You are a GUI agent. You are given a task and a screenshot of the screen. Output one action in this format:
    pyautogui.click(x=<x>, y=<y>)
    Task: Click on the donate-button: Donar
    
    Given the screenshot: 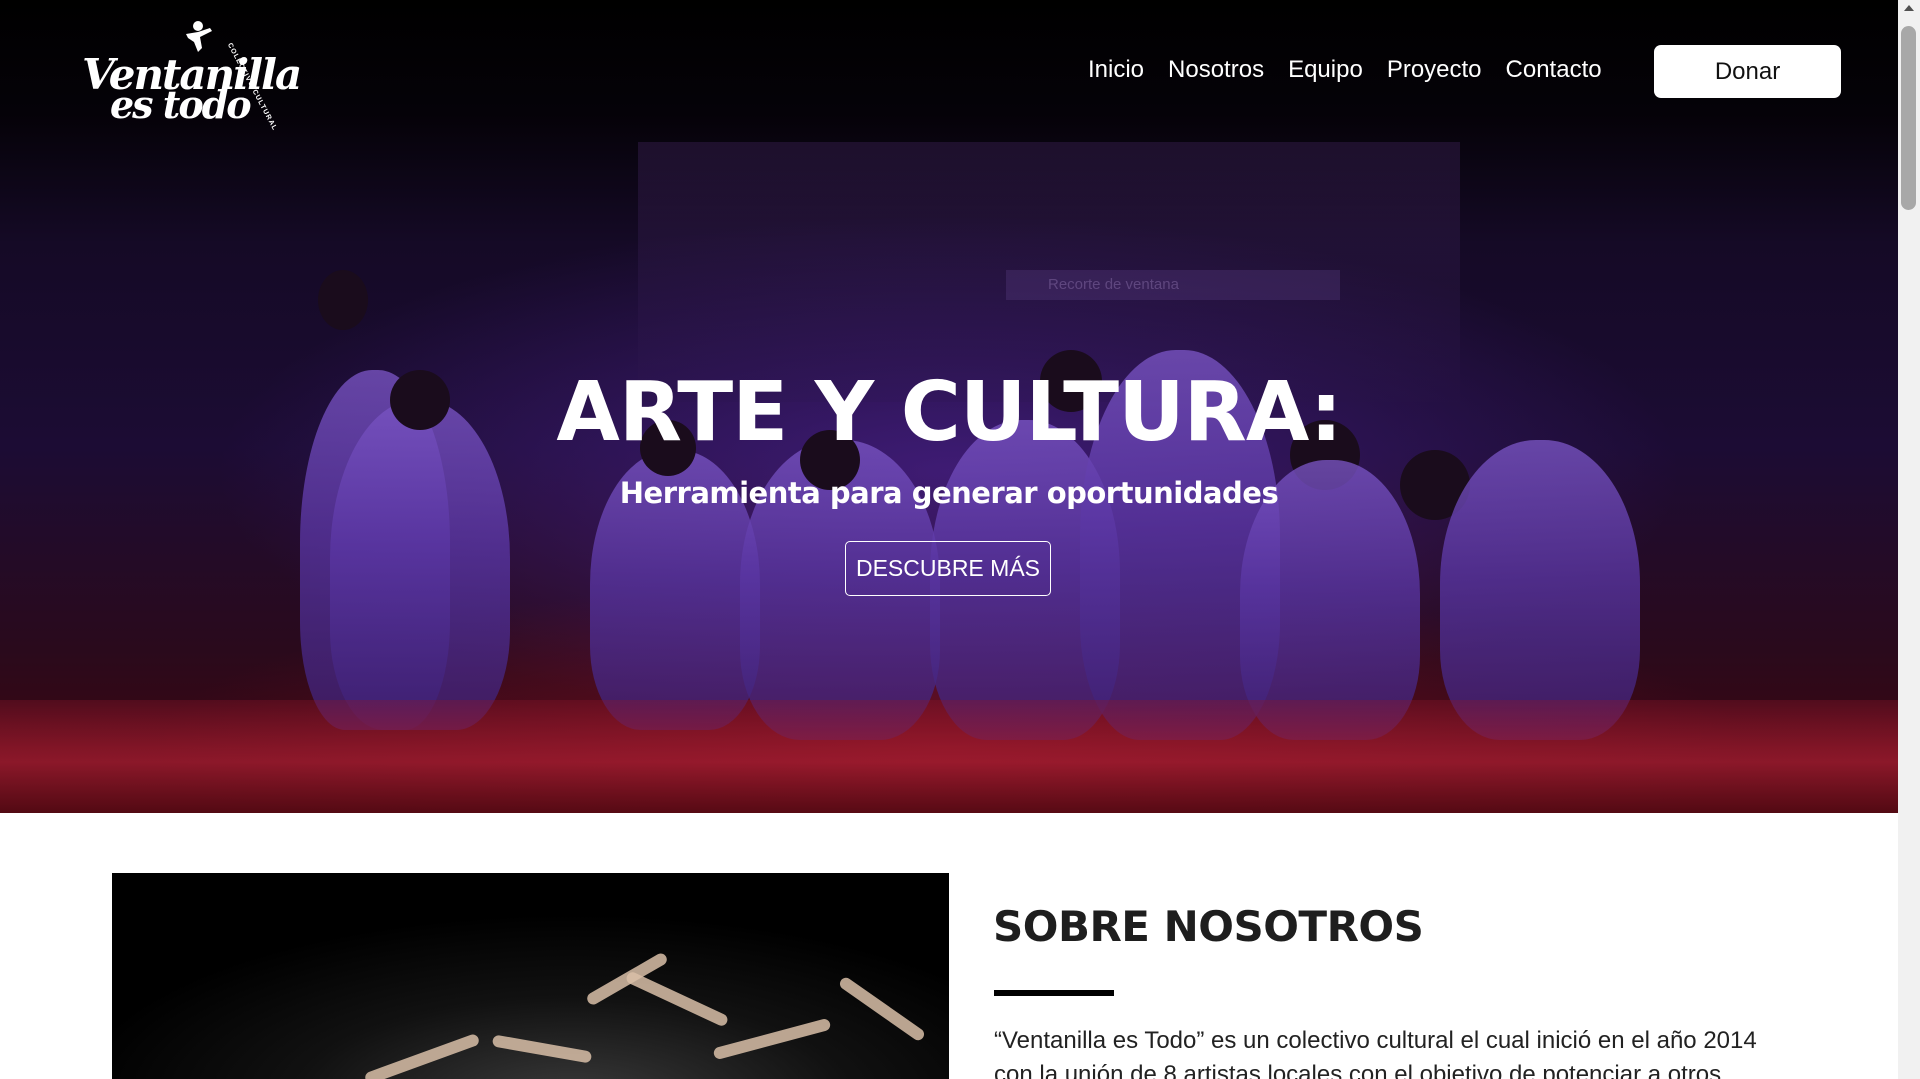 What is the action you would take?
    pyautogui.click(x=1747, y=71)
    